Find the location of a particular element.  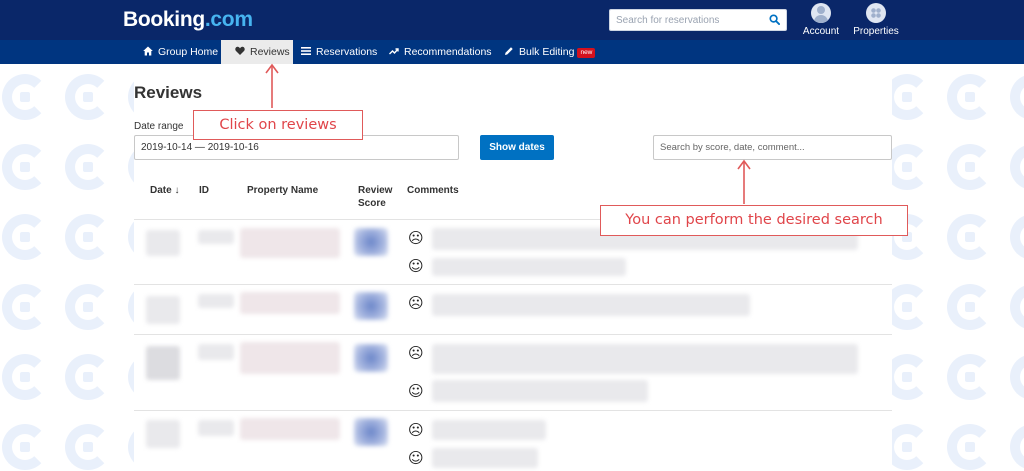

date-range-label: Date range is located at coordinates (159, 126).